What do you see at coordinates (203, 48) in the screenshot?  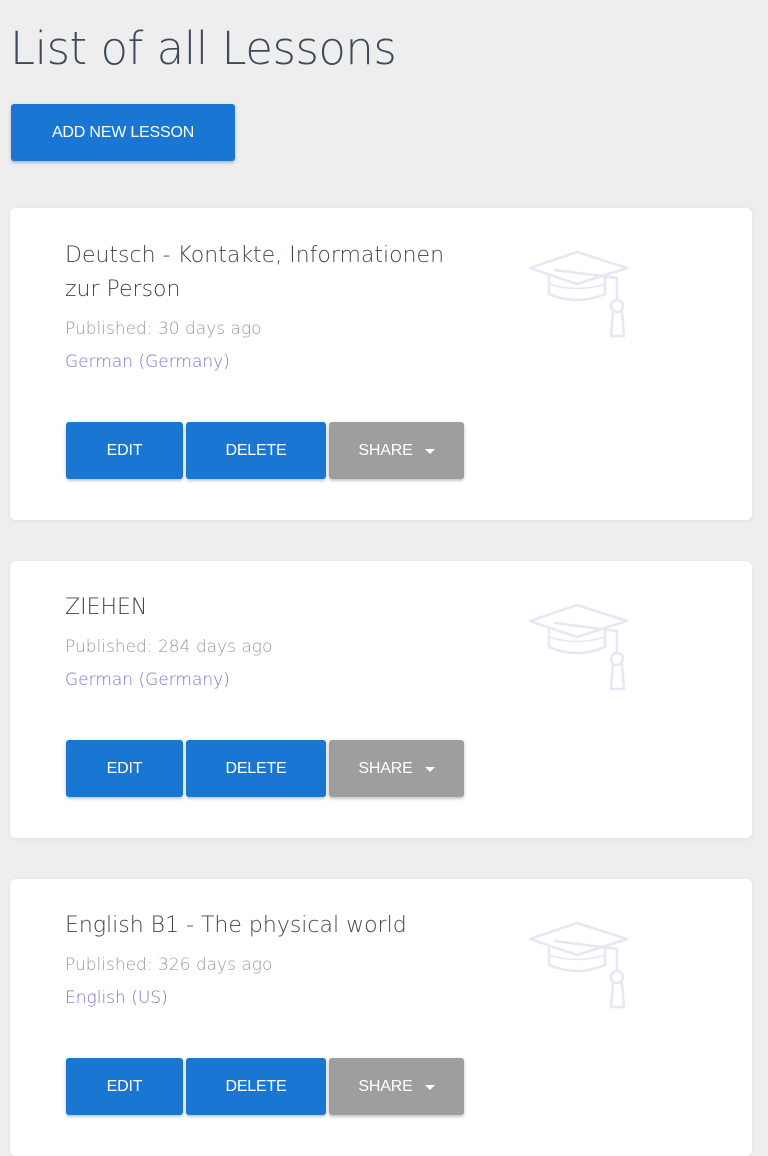 I see `page-title: List of all Lessons` at bounding box center [203, 48].